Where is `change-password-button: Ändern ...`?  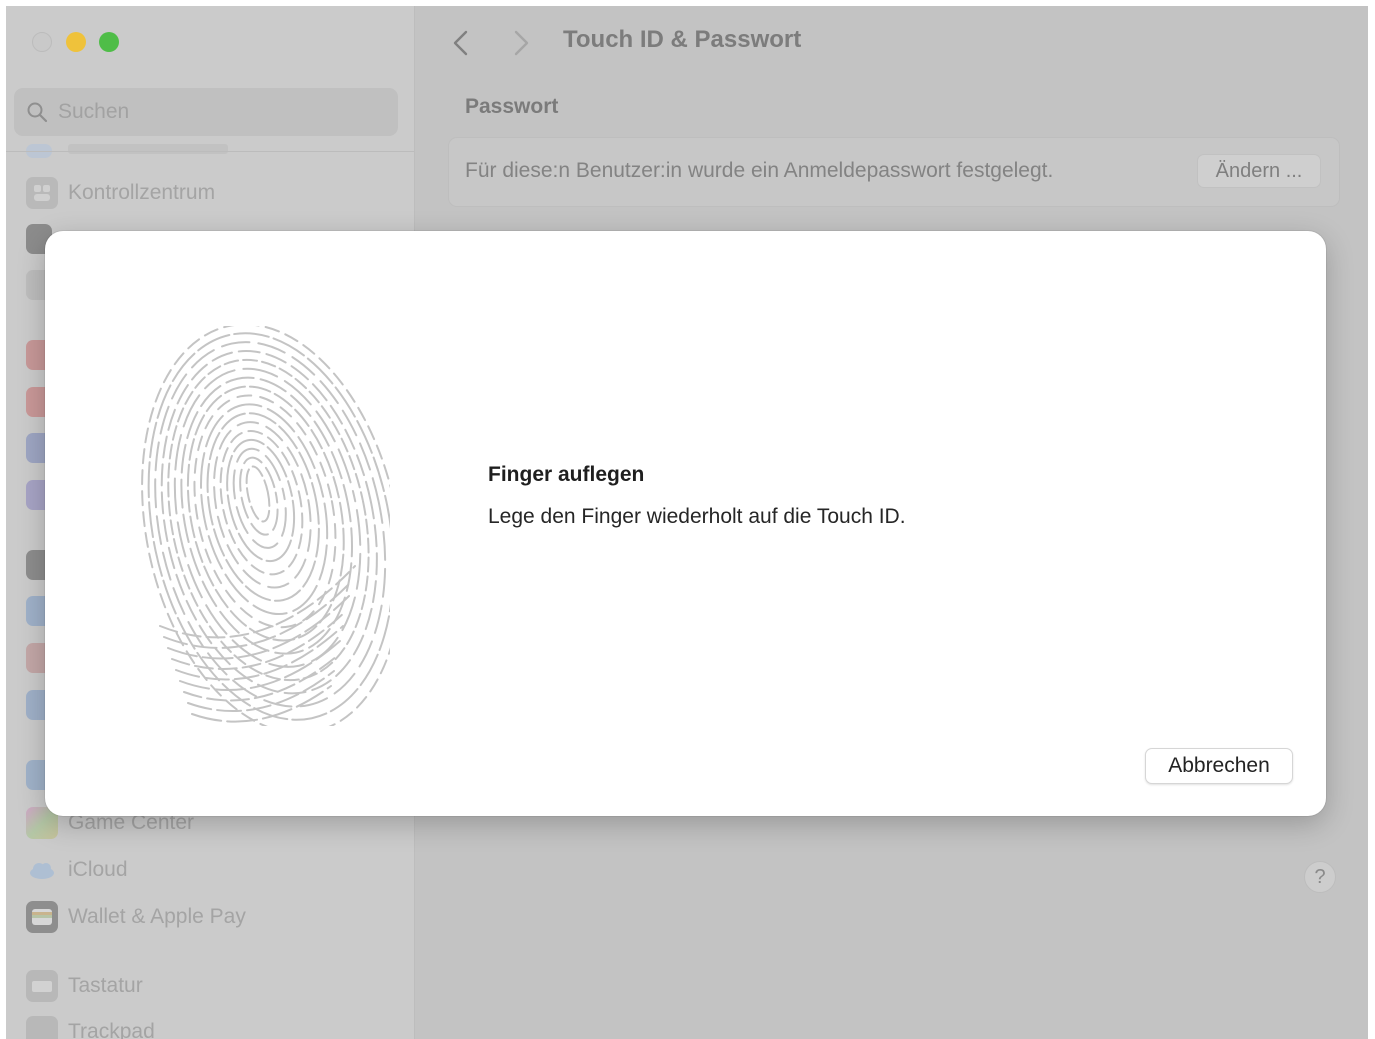
change-password-button: Ändern ... is located at coordinates (1259, 171).